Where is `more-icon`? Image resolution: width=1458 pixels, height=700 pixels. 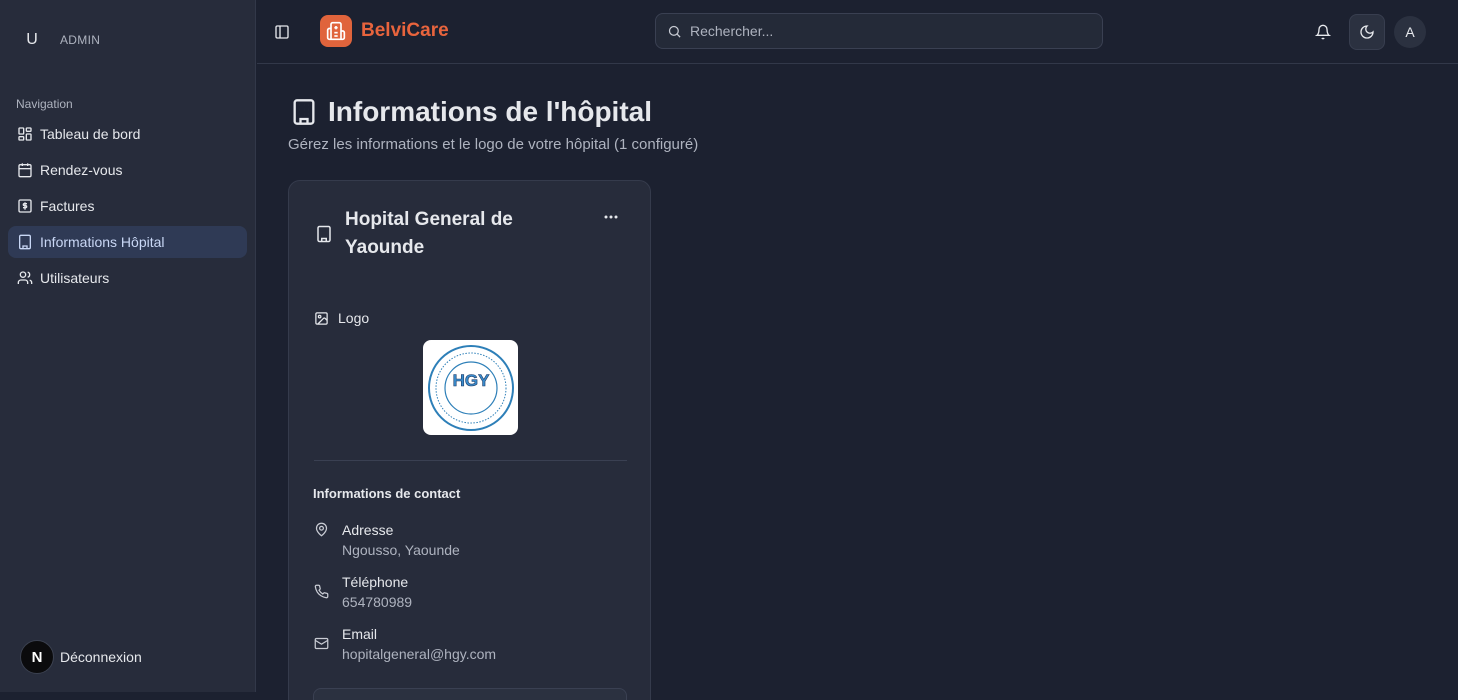 more-icon is located at coordinates (611, 217).